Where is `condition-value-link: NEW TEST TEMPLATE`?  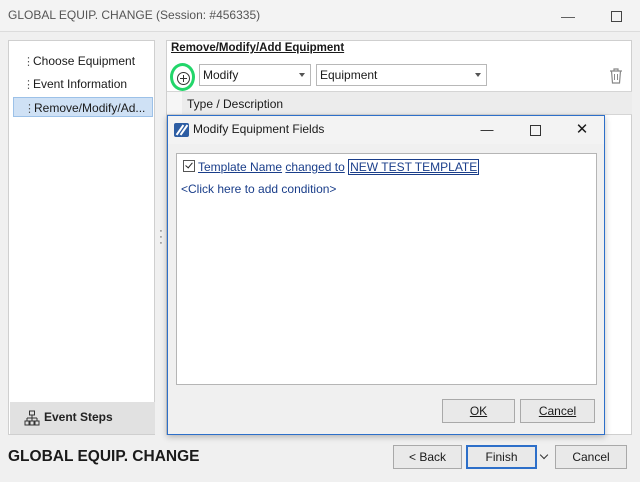 condition-value-link: NEW TEST TEMPLATE is located at coordinates (414, 167).